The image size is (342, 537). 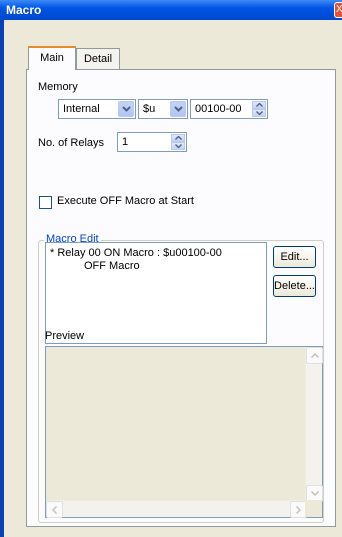 I want to click on relays-value: 1, so click(x=125, y=142).